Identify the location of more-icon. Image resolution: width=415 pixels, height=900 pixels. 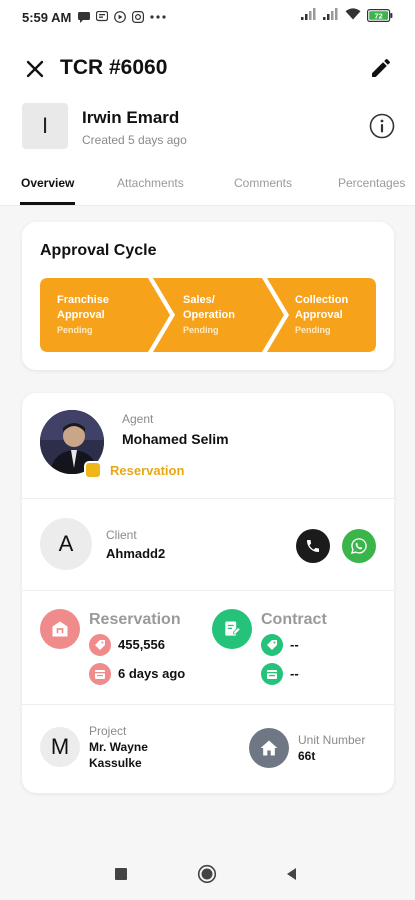
(158, 17).